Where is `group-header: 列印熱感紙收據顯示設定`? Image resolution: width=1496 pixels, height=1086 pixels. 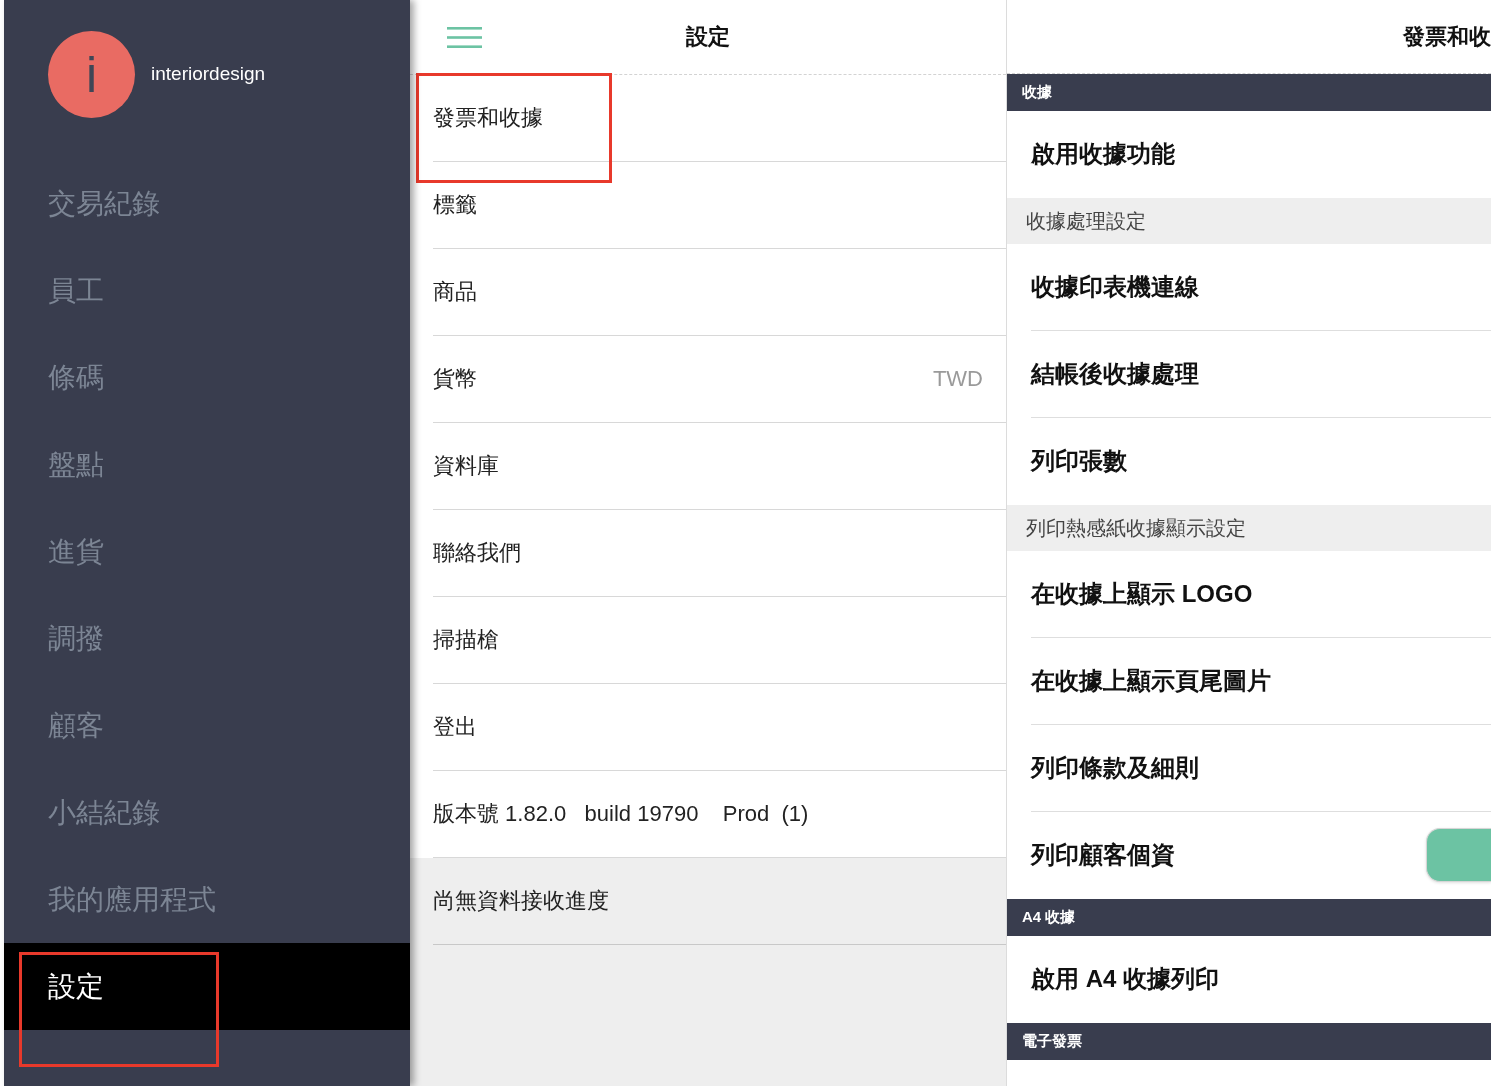
group-header: 列印熱感紙收據顯示設定 is located at coordinates (1136, 528).